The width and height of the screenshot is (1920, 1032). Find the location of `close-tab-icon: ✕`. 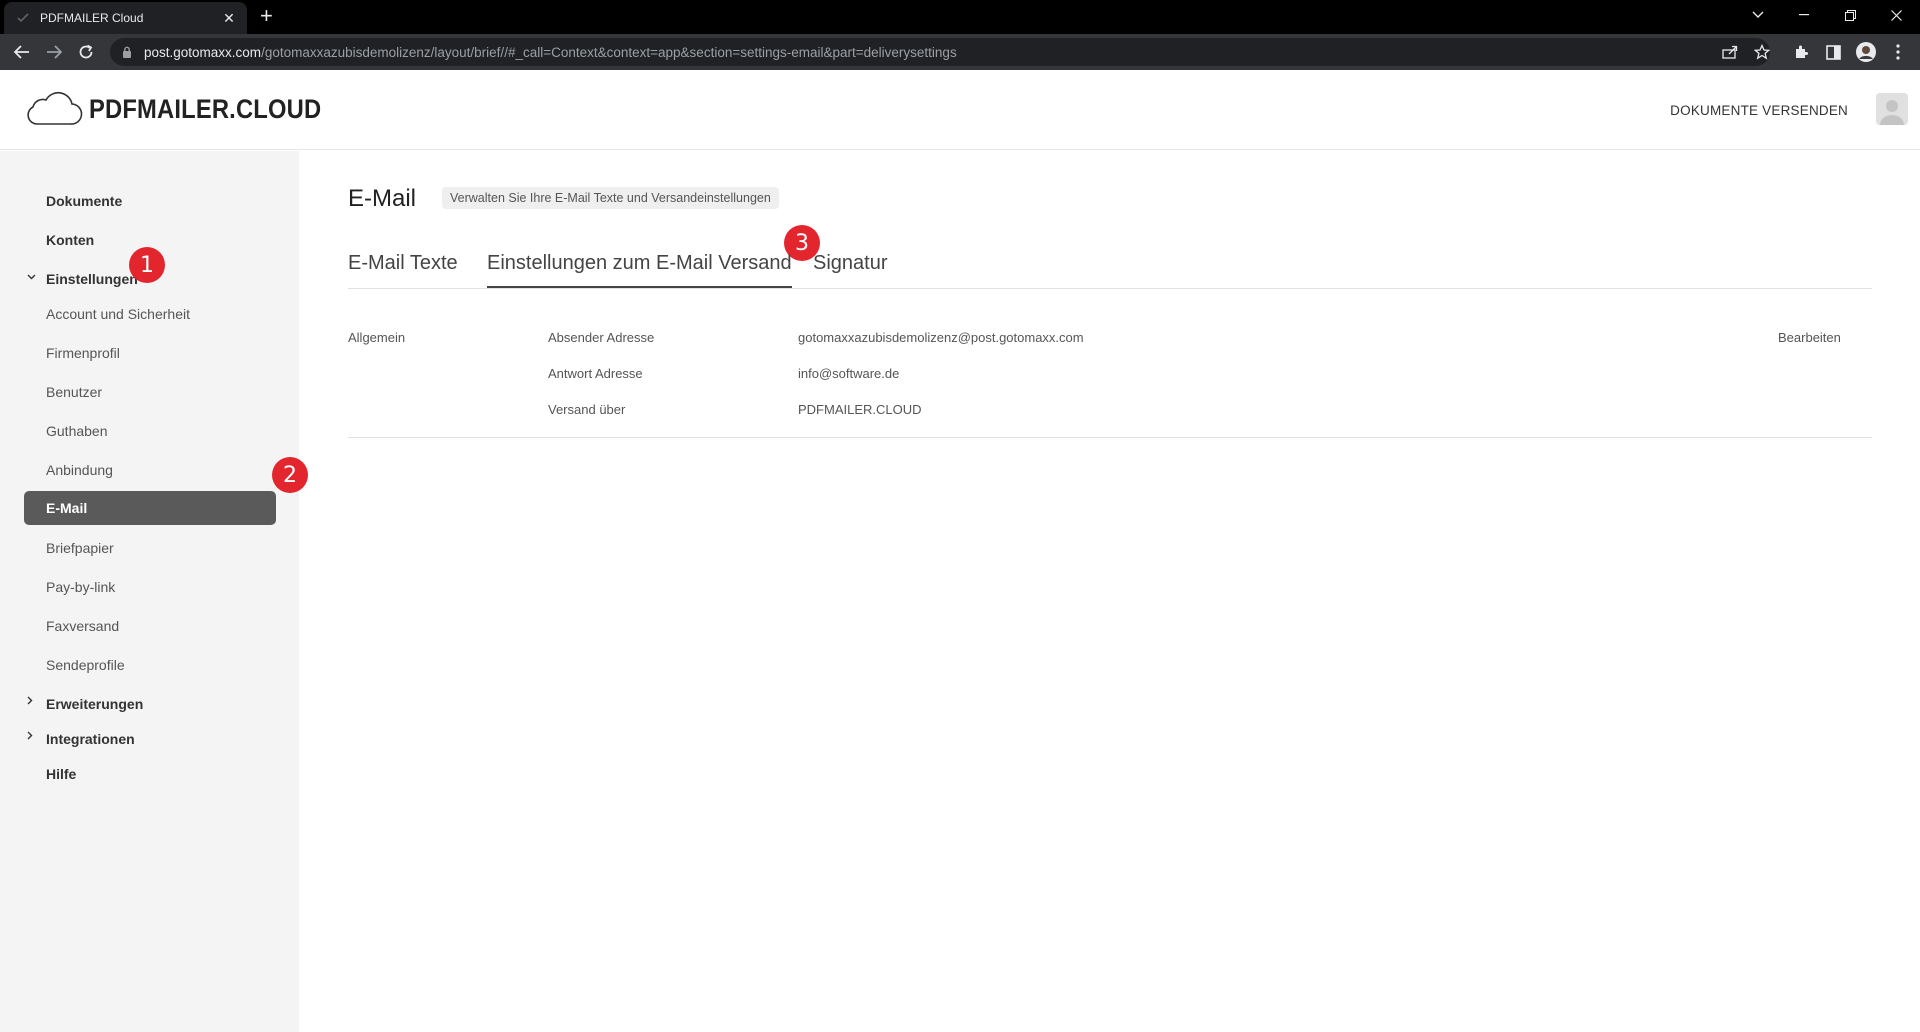

close-tab-icon: ✕ is located at coordinates (229, 18).